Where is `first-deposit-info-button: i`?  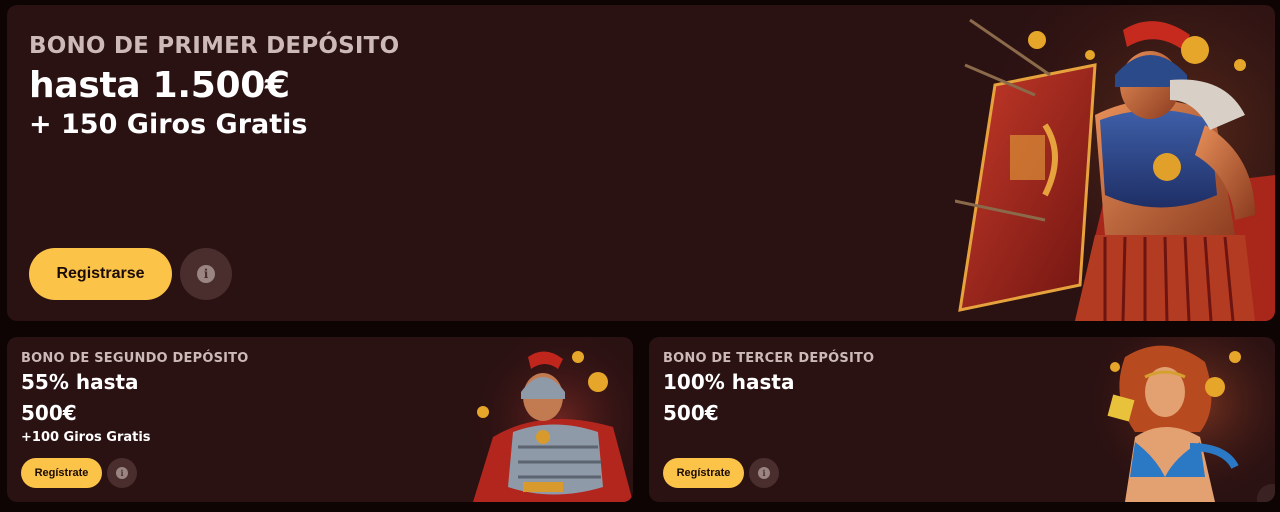
first-deposit-info-button: i is located at coordinates (206, 274).